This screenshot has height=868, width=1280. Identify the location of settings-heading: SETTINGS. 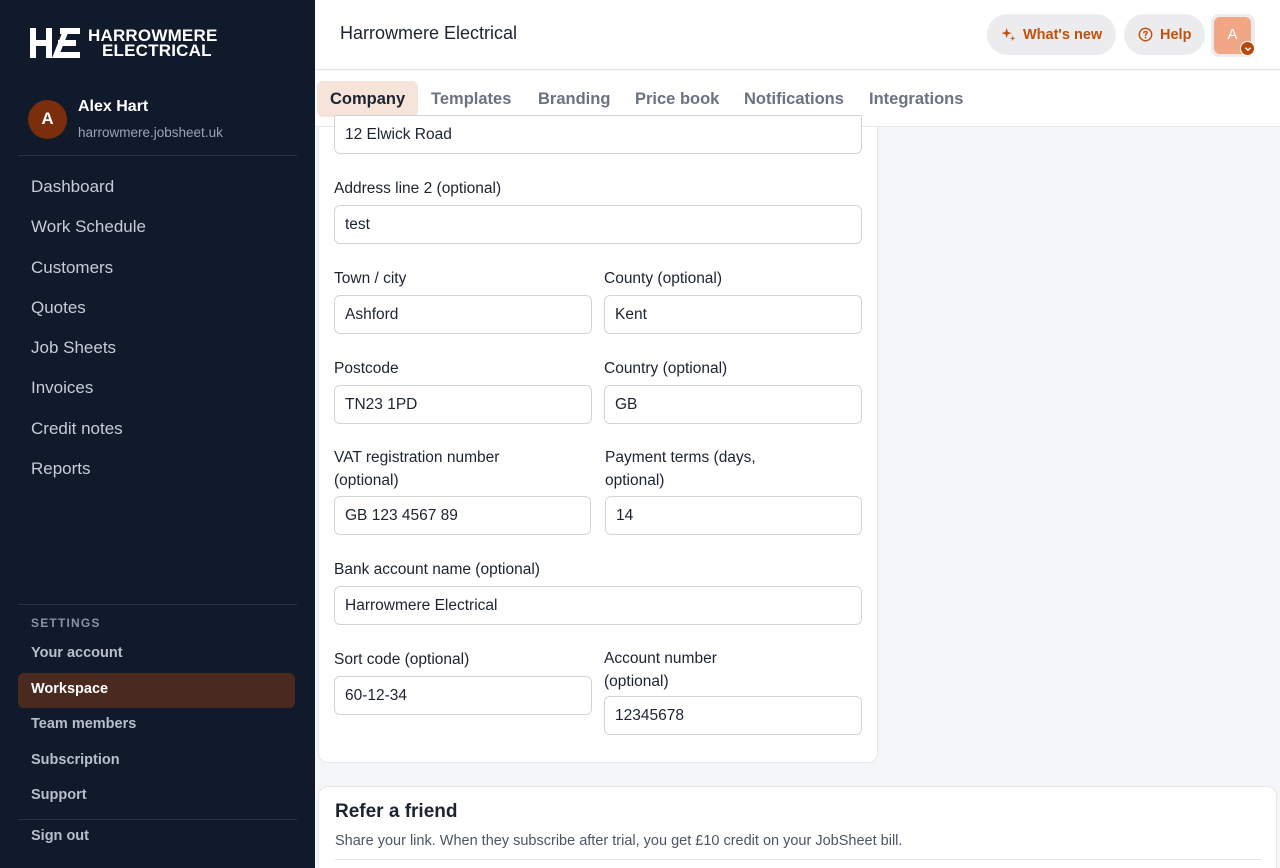
(66, 623).